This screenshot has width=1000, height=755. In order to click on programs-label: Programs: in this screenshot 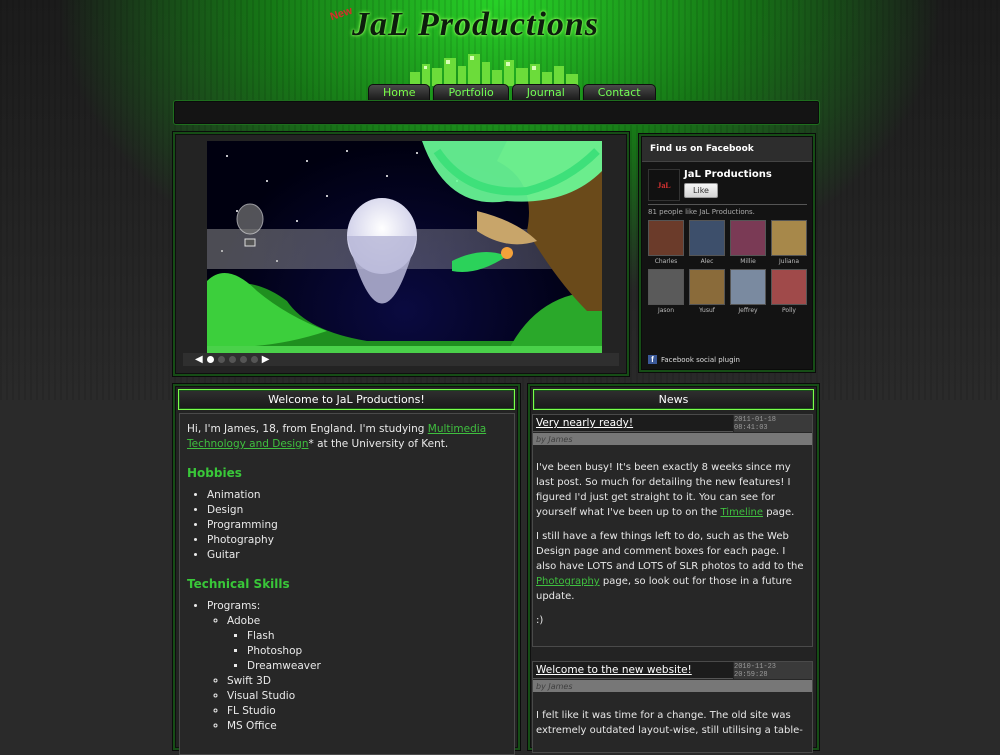, I will do `click(234, 606)`.